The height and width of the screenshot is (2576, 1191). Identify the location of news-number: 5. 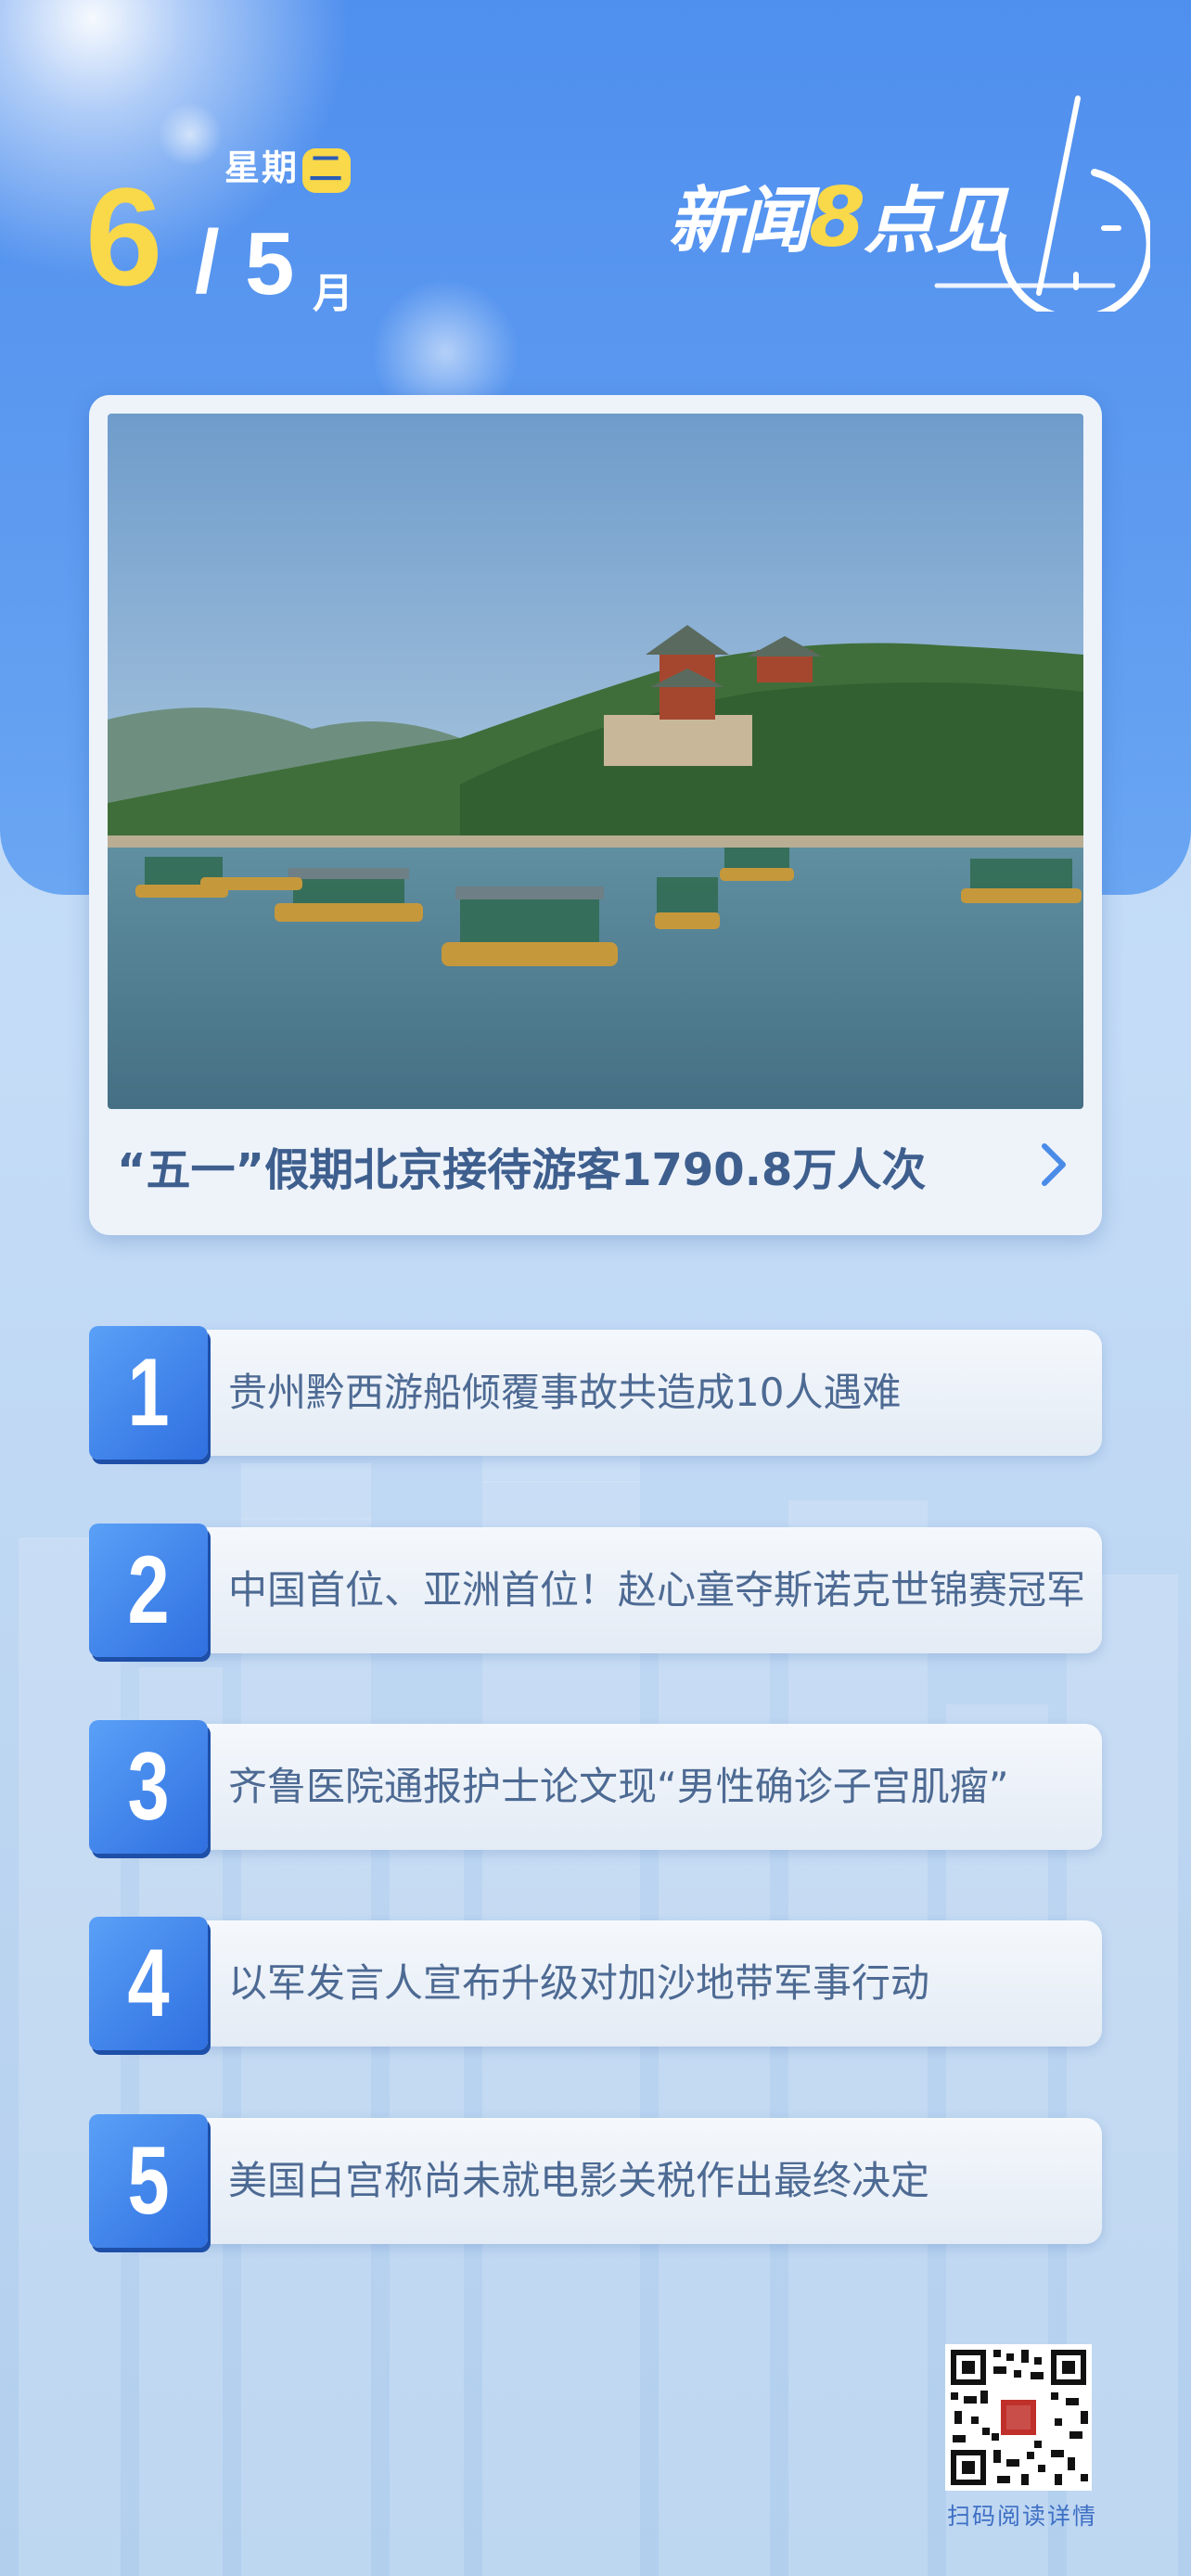
(148, 2181).